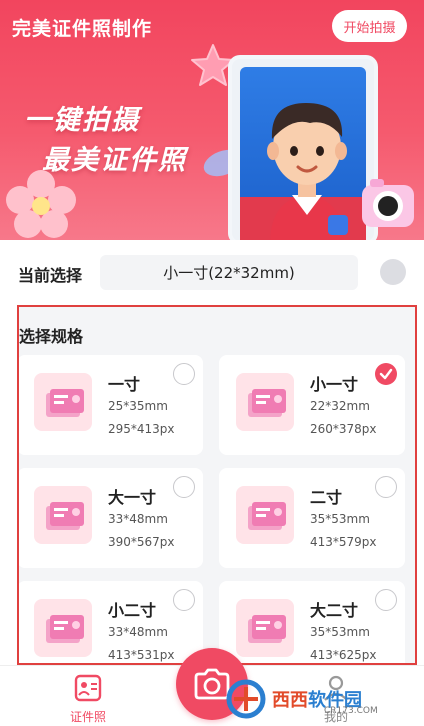  I want to click on camera-decoration-icon, so click(388, 203).